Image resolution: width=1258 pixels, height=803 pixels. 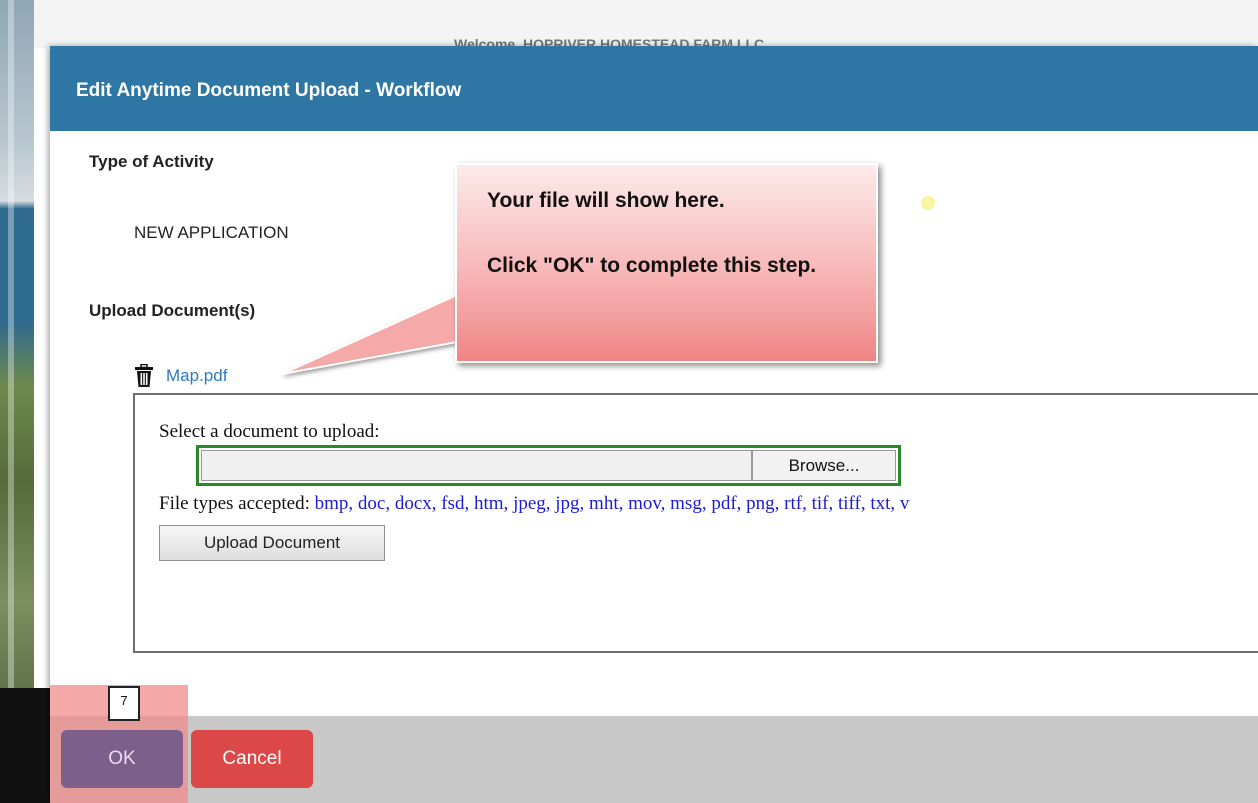 What do you see at coordinates (252, 759) in the screenshot?
I see `cancel-button: Cancel` at bounding box center [252, 759].